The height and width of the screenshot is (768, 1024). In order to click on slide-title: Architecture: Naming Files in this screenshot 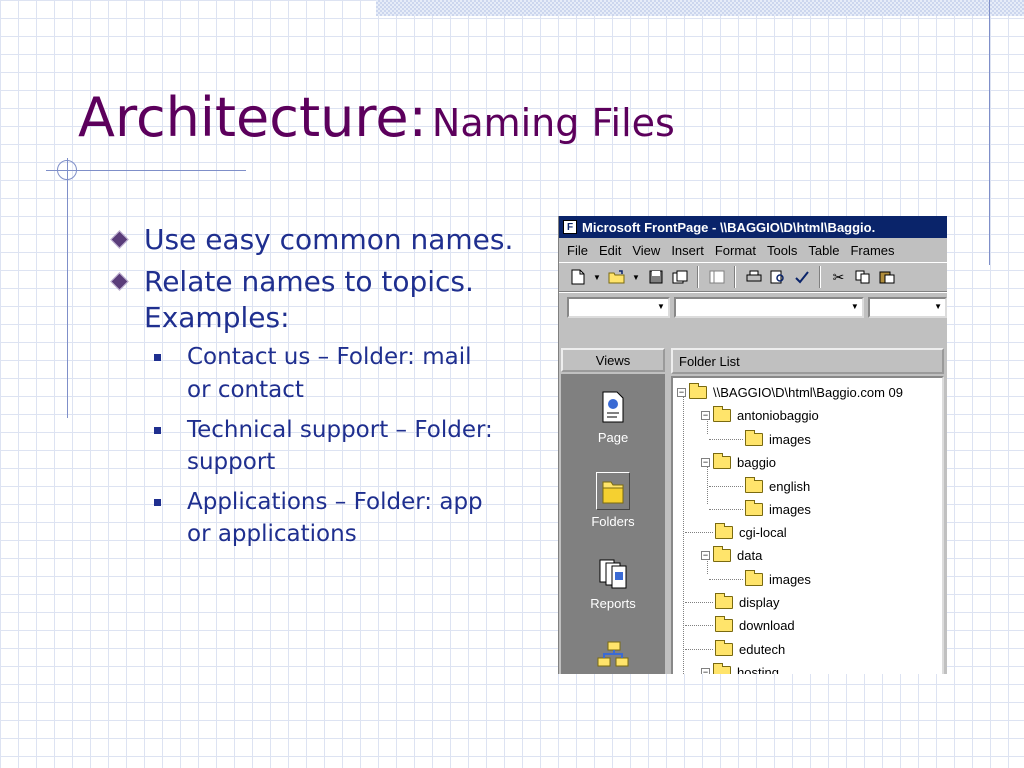, I will do `click(376, 117)`.